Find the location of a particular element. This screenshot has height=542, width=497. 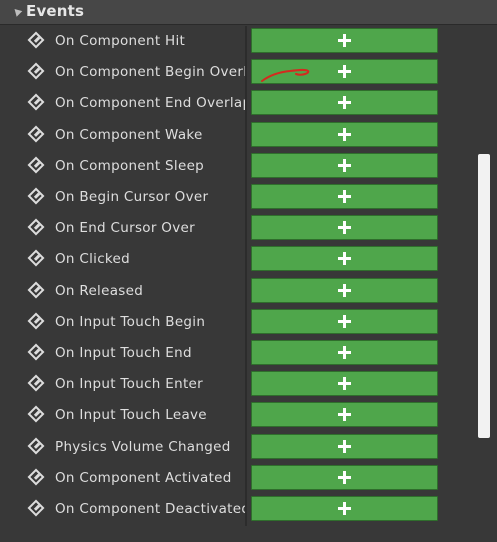

event-name-cell: On Component Begin Overlap is located at coordinates (122, 72).